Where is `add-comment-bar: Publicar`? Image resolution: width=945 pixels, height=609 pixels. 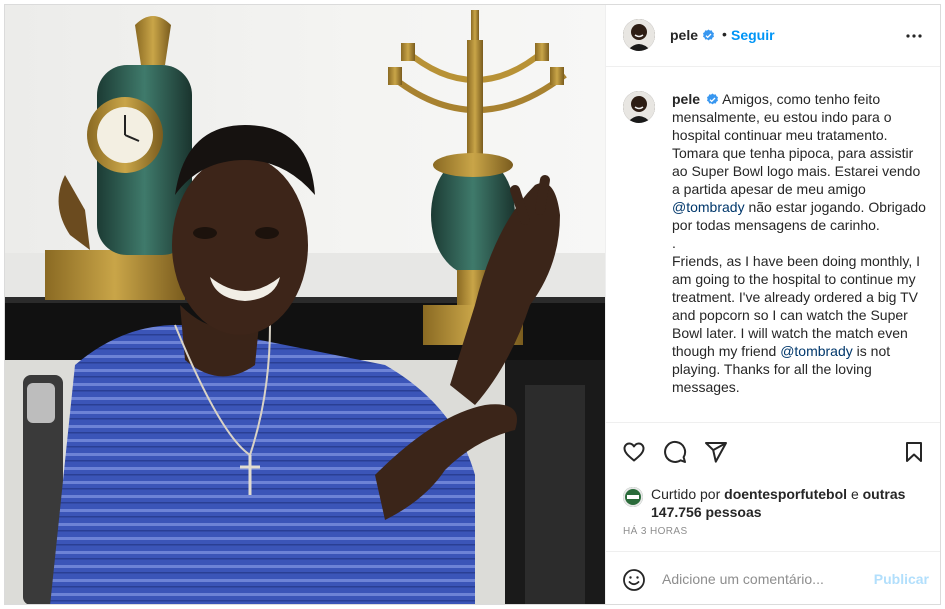 add-comment-bar: Publicar is located at coordinates (773, 577).